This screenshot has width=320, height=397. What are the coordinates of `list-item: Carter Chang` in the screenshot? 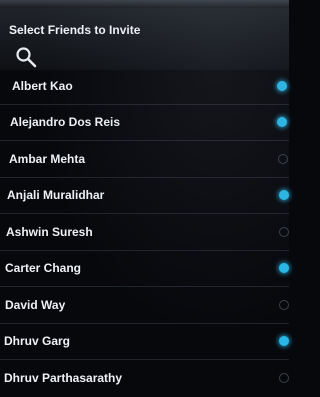 It's located at (144, 269).